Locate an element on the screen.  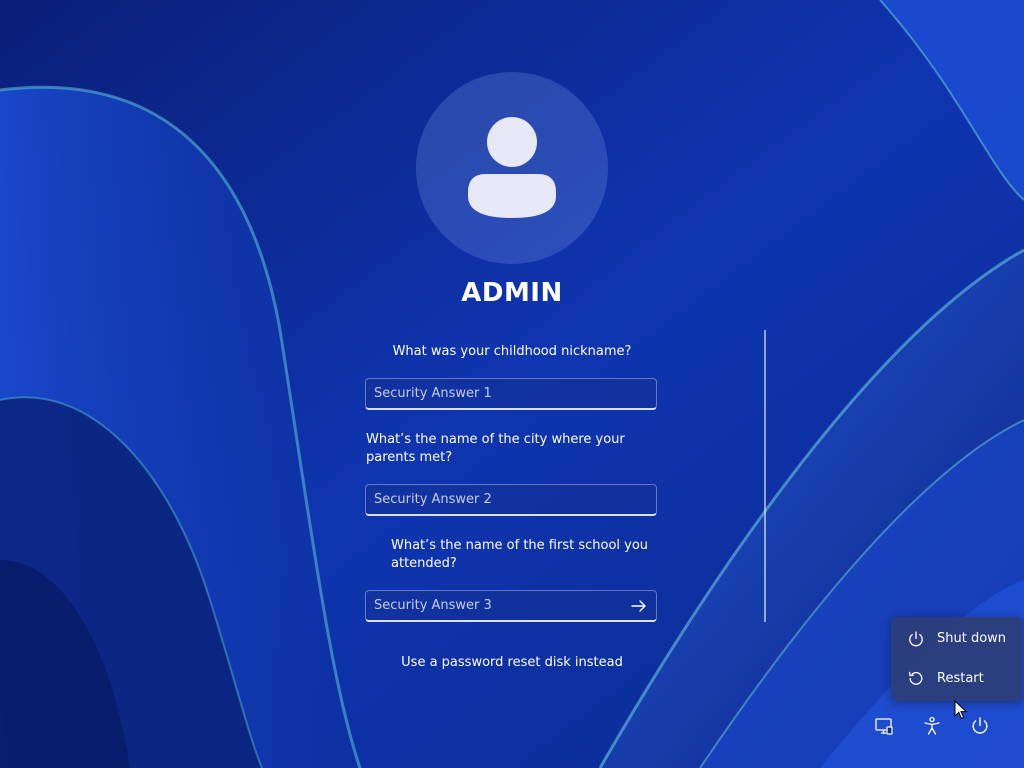
power-menu: Shut down Restart is located at coordinates (956, 659).